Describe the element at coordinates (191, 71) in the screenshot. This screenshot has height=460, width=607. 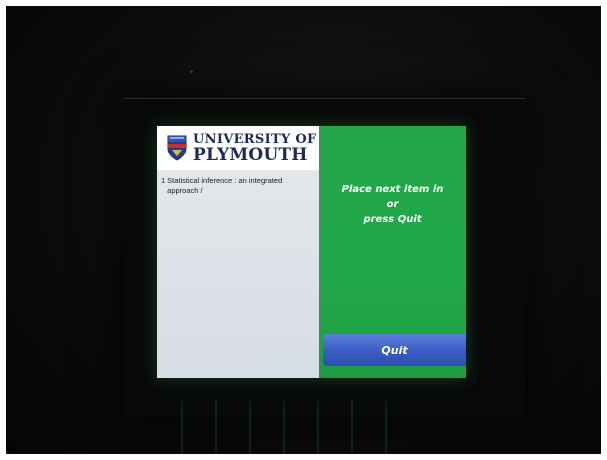
I see `dust-speck` at that location.